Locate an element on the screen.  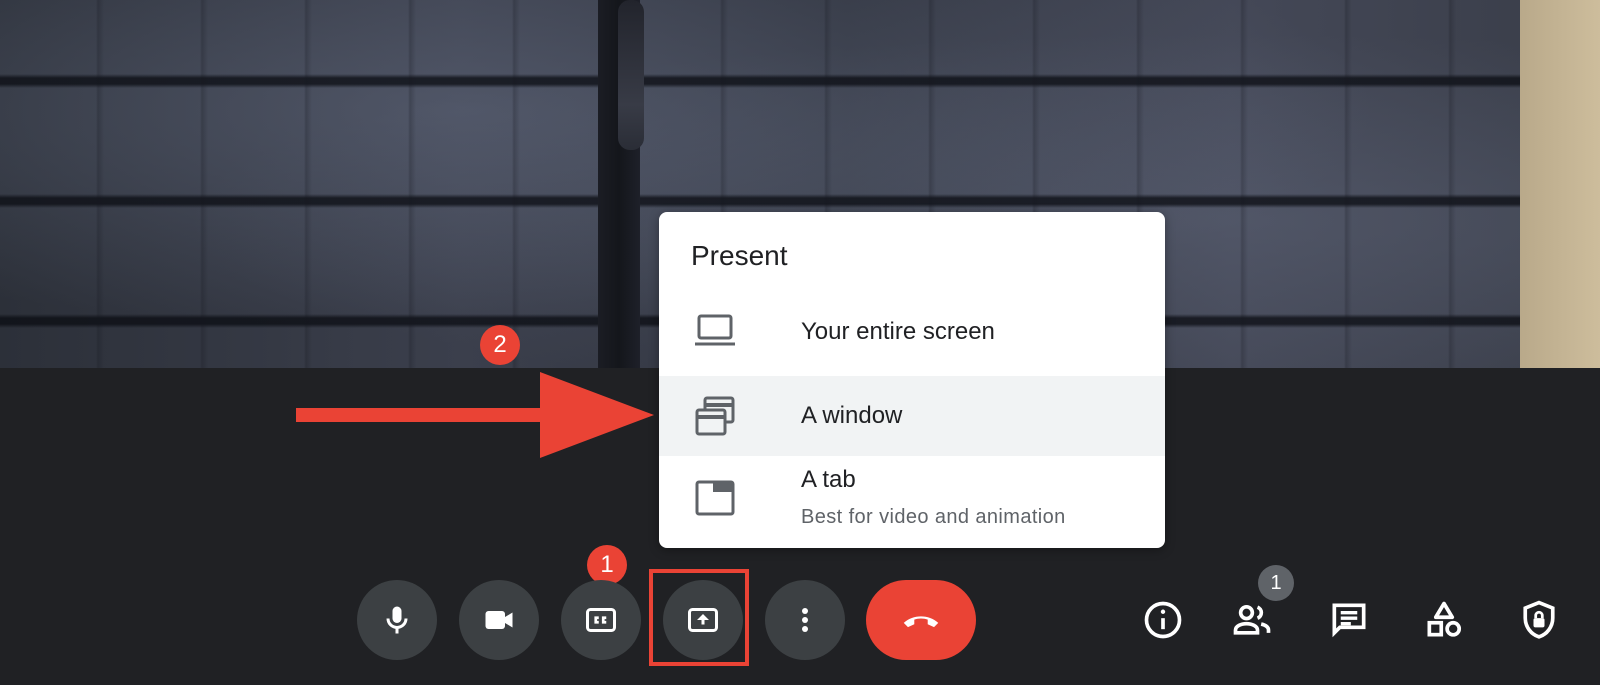
microphone-button is located at coordinates (397, 620).